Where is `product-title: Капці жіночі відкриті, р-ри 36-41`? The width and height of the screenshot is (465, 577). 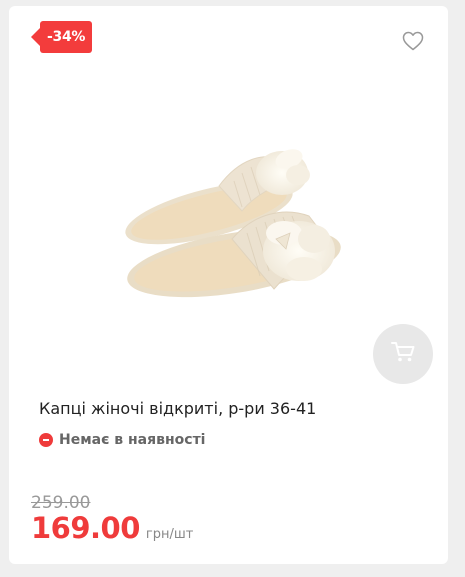 product-title: Капці жіночі відкриті, р-ри 36-41 is located at coordinates (177, 408).